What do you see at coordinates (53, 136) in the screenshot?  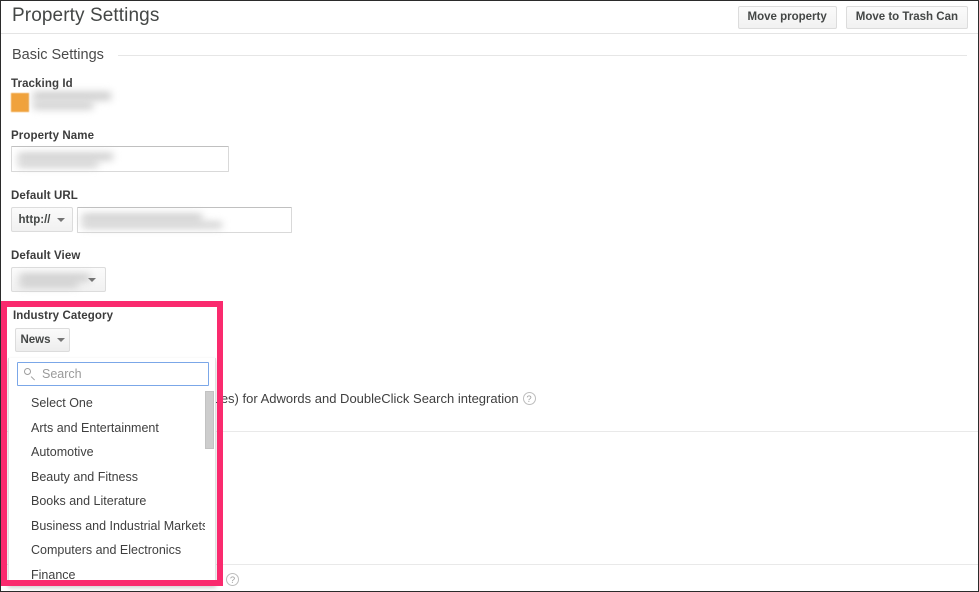 I see `property-name-label: Property Name` at bounding box center [53, 136].